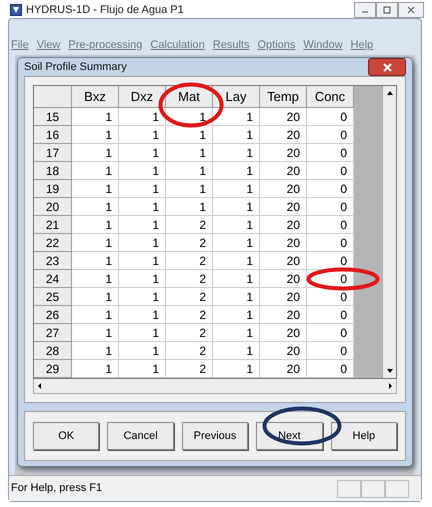  What do you see at coordinates (53, 369) in the screenshot?
I see `row-header: 29` at bounding box center [53, 369].